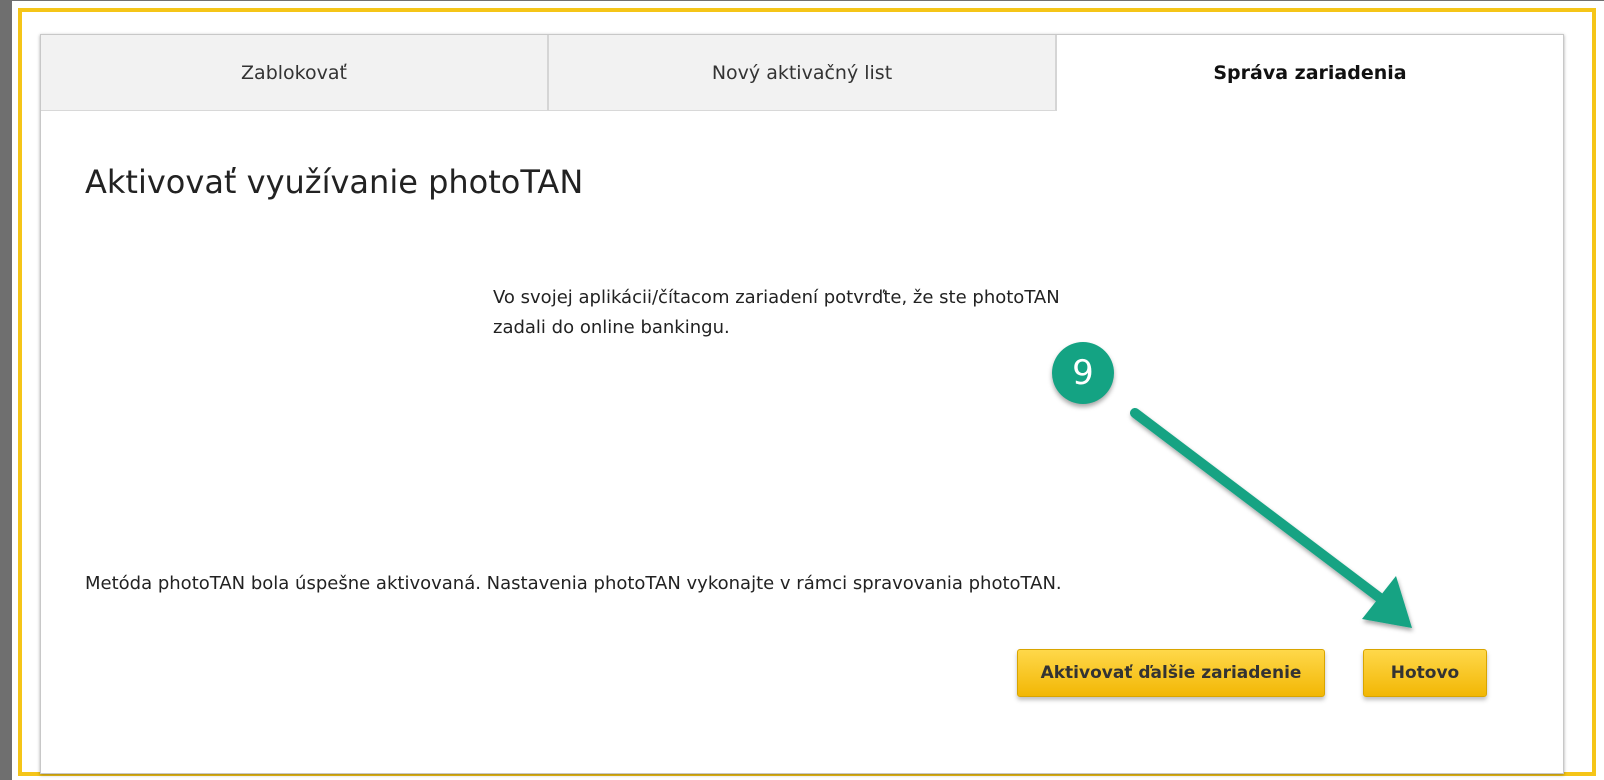 This screenshot has height=780, width=1604. What do you see at coordinates (1257, 505) in the screenshot?
I see `arrow-shaft` at bounding box center [1257, 505].